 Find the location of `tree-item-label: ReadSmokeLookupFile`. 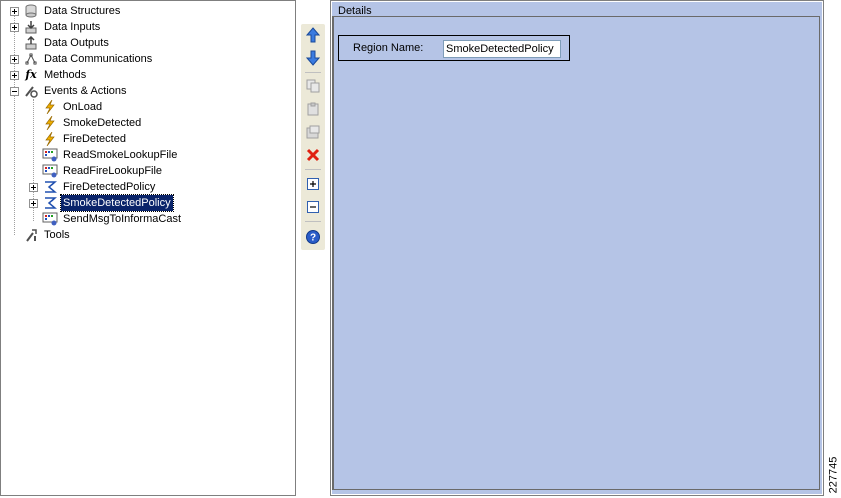

tree-item-label: ReadSmokeLookupFile is located at coordinates (120, 155).